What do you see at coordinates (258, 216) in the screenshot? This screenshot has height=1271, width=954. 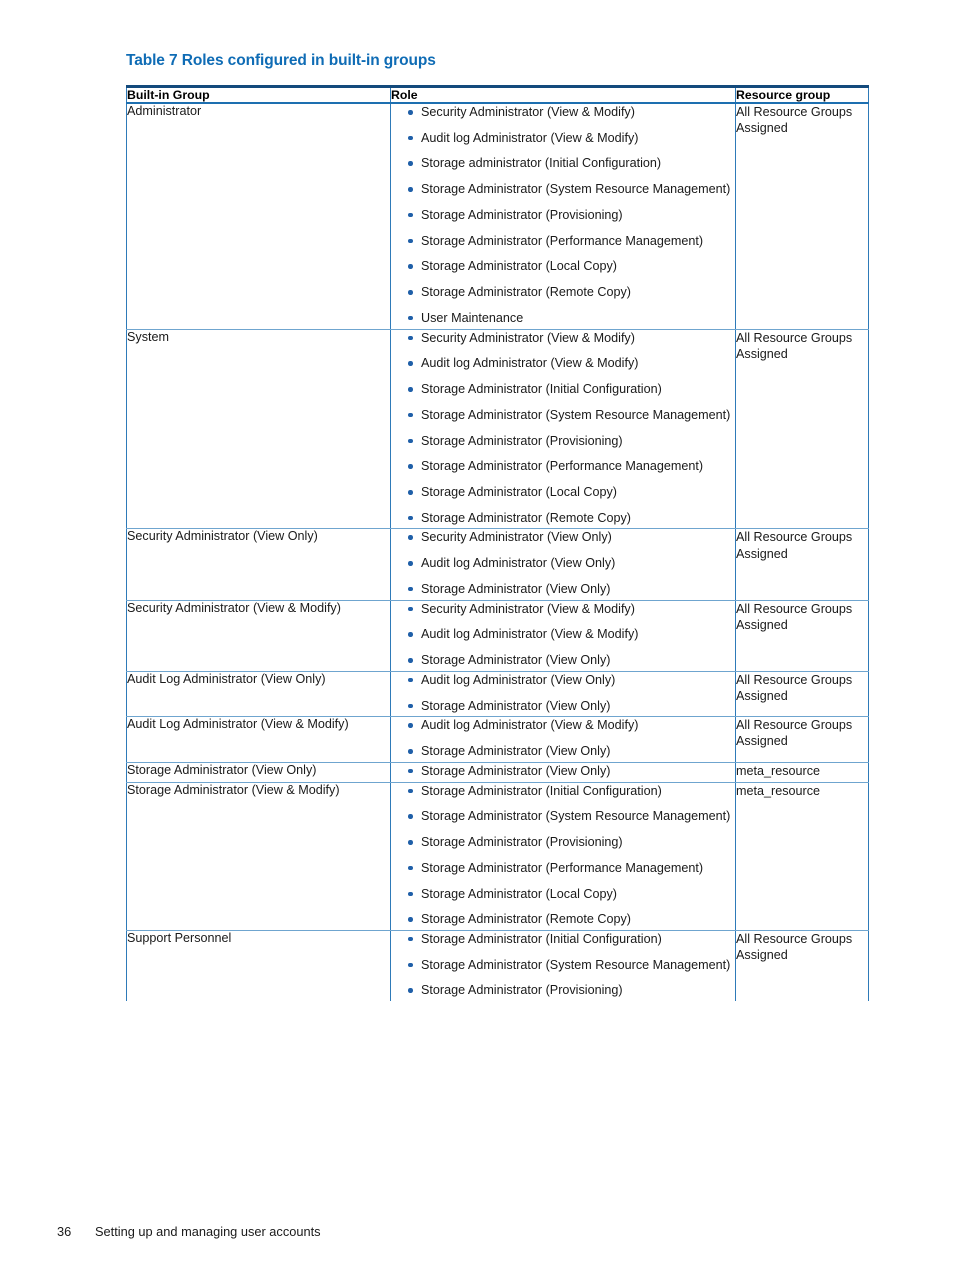 I see `cell-built-in-group: Administrator` at bounding box center [258, 216].